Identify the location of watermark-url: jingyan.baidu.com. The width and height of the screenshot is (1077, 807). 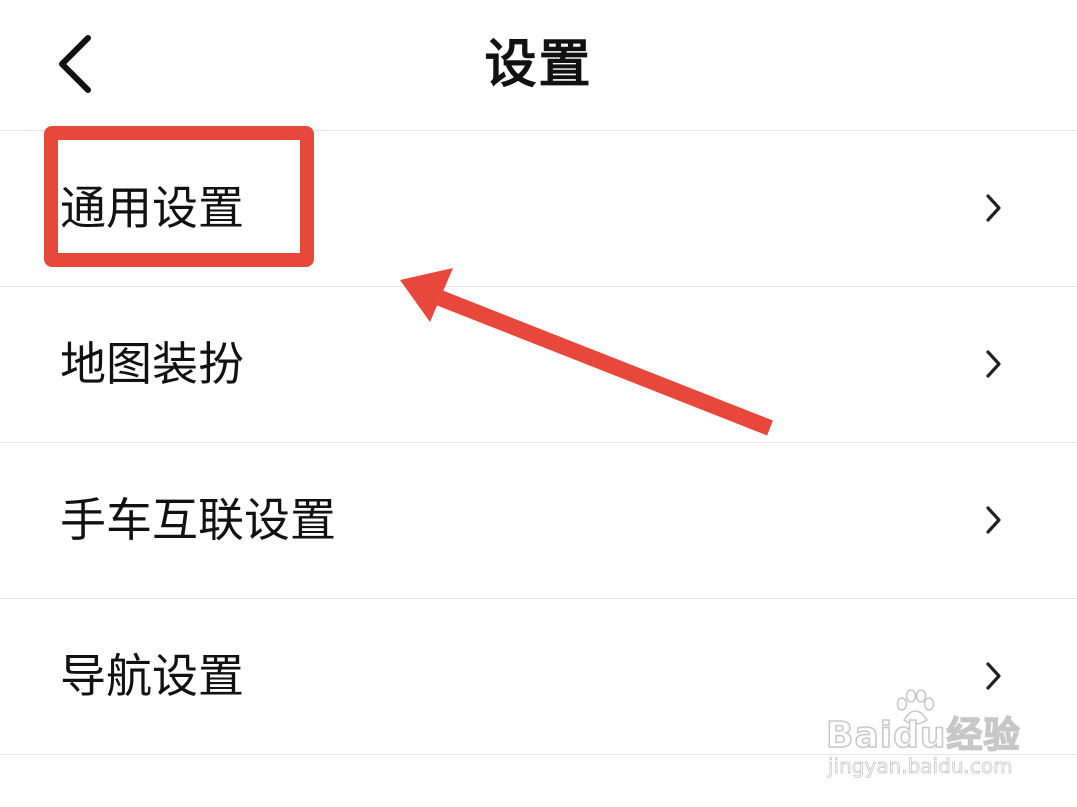
(920, 766).